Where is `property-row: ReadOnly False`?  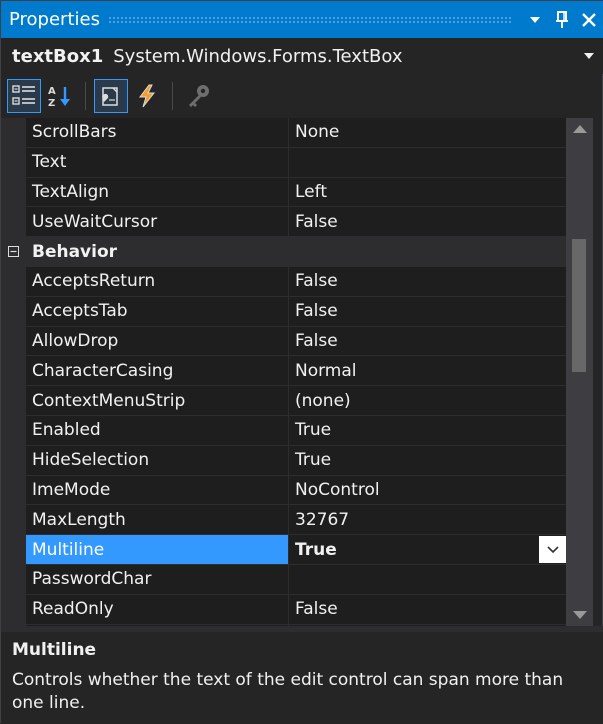
property-row: ReadOnly False is located at coordinates (283, 609).